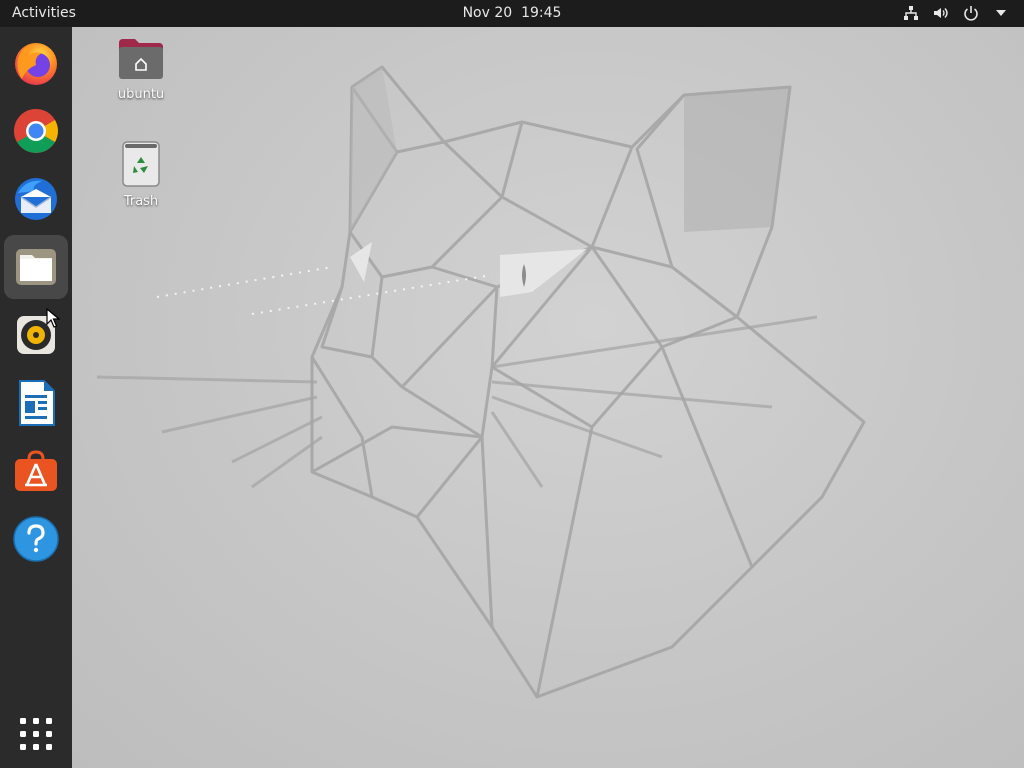  Describe the element at coordinates (141, 59) in the screenshot. I see `home-folder-icon` at that location.